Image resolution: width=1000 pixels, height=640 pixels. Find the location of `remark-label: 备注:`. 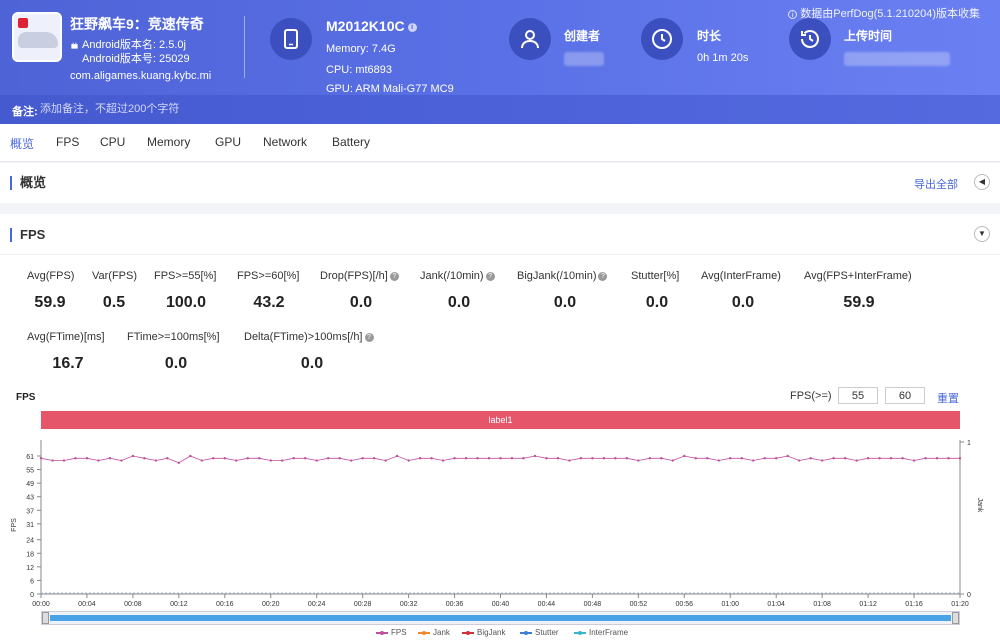

remark-label: 备注: is located at coordinates (25, 112).